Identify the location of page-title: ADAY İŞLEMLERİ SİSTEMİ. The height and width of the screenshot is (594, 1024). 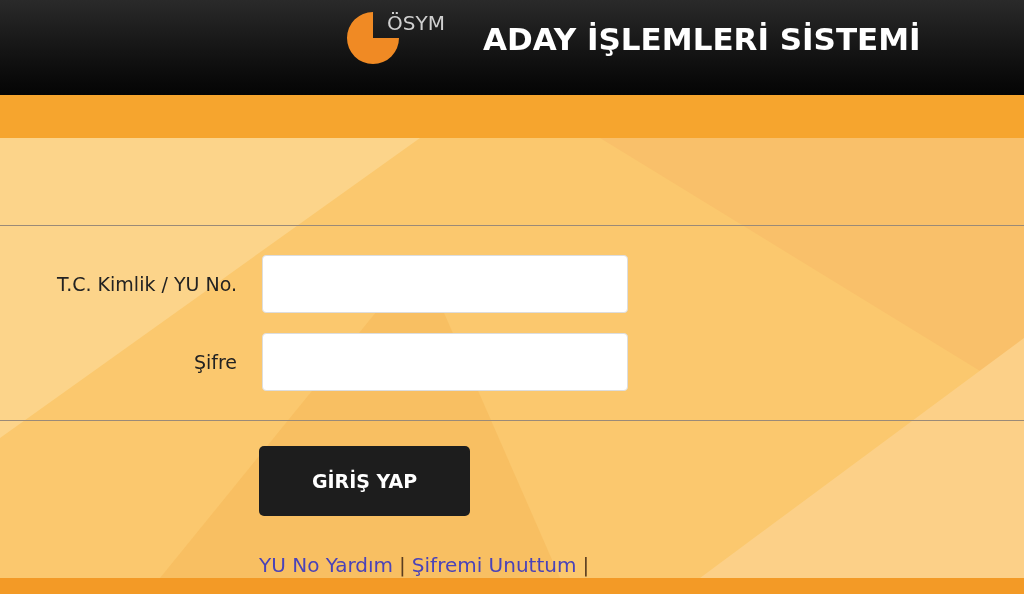
(702, 39).